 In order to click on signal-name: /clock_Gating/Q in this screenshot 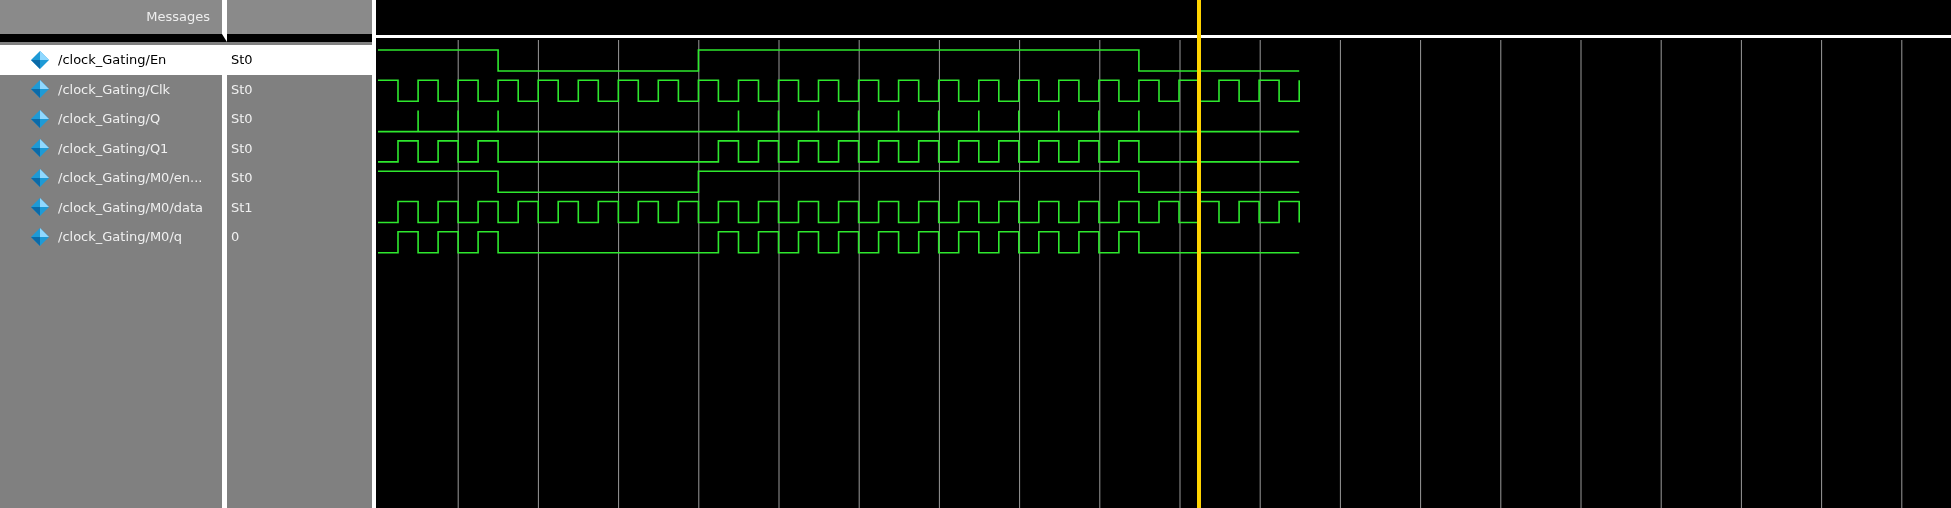, I will do `click(109, 119)`.